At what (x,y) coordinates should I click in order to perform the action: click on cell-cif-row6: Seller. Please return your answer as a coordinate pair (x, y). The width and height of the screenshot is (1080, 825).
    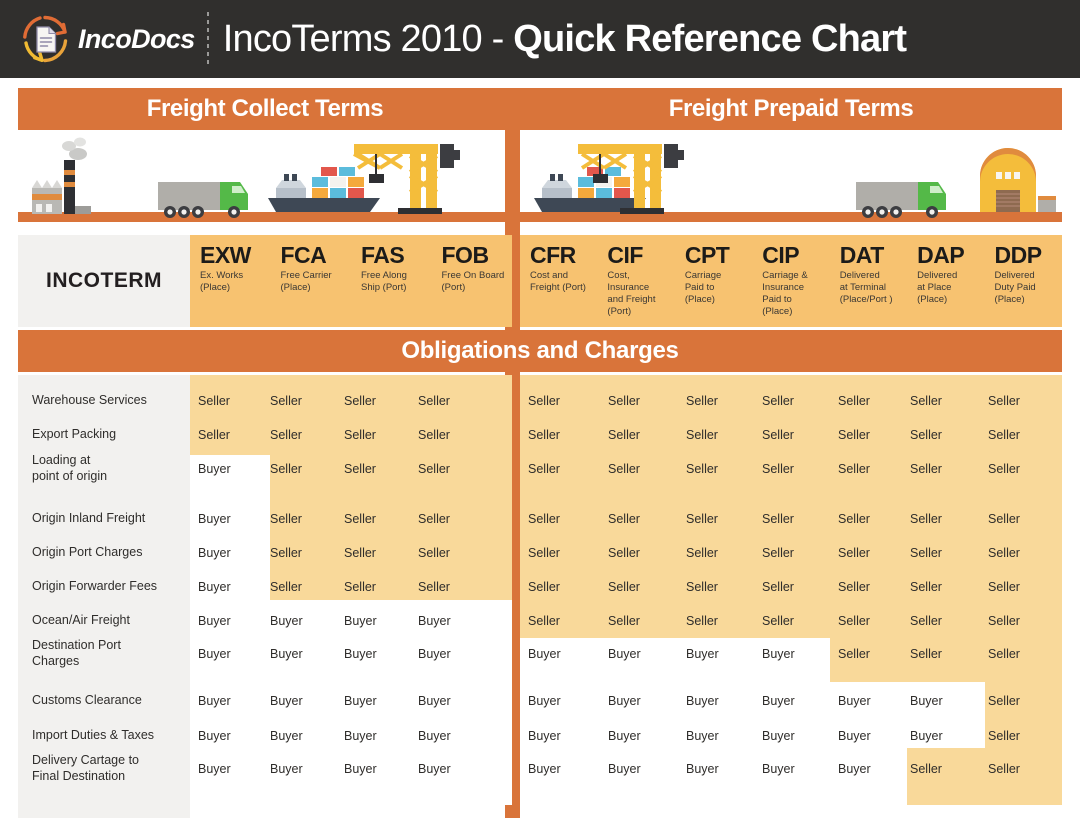
    Looking at the image, I should click on (624, 587).